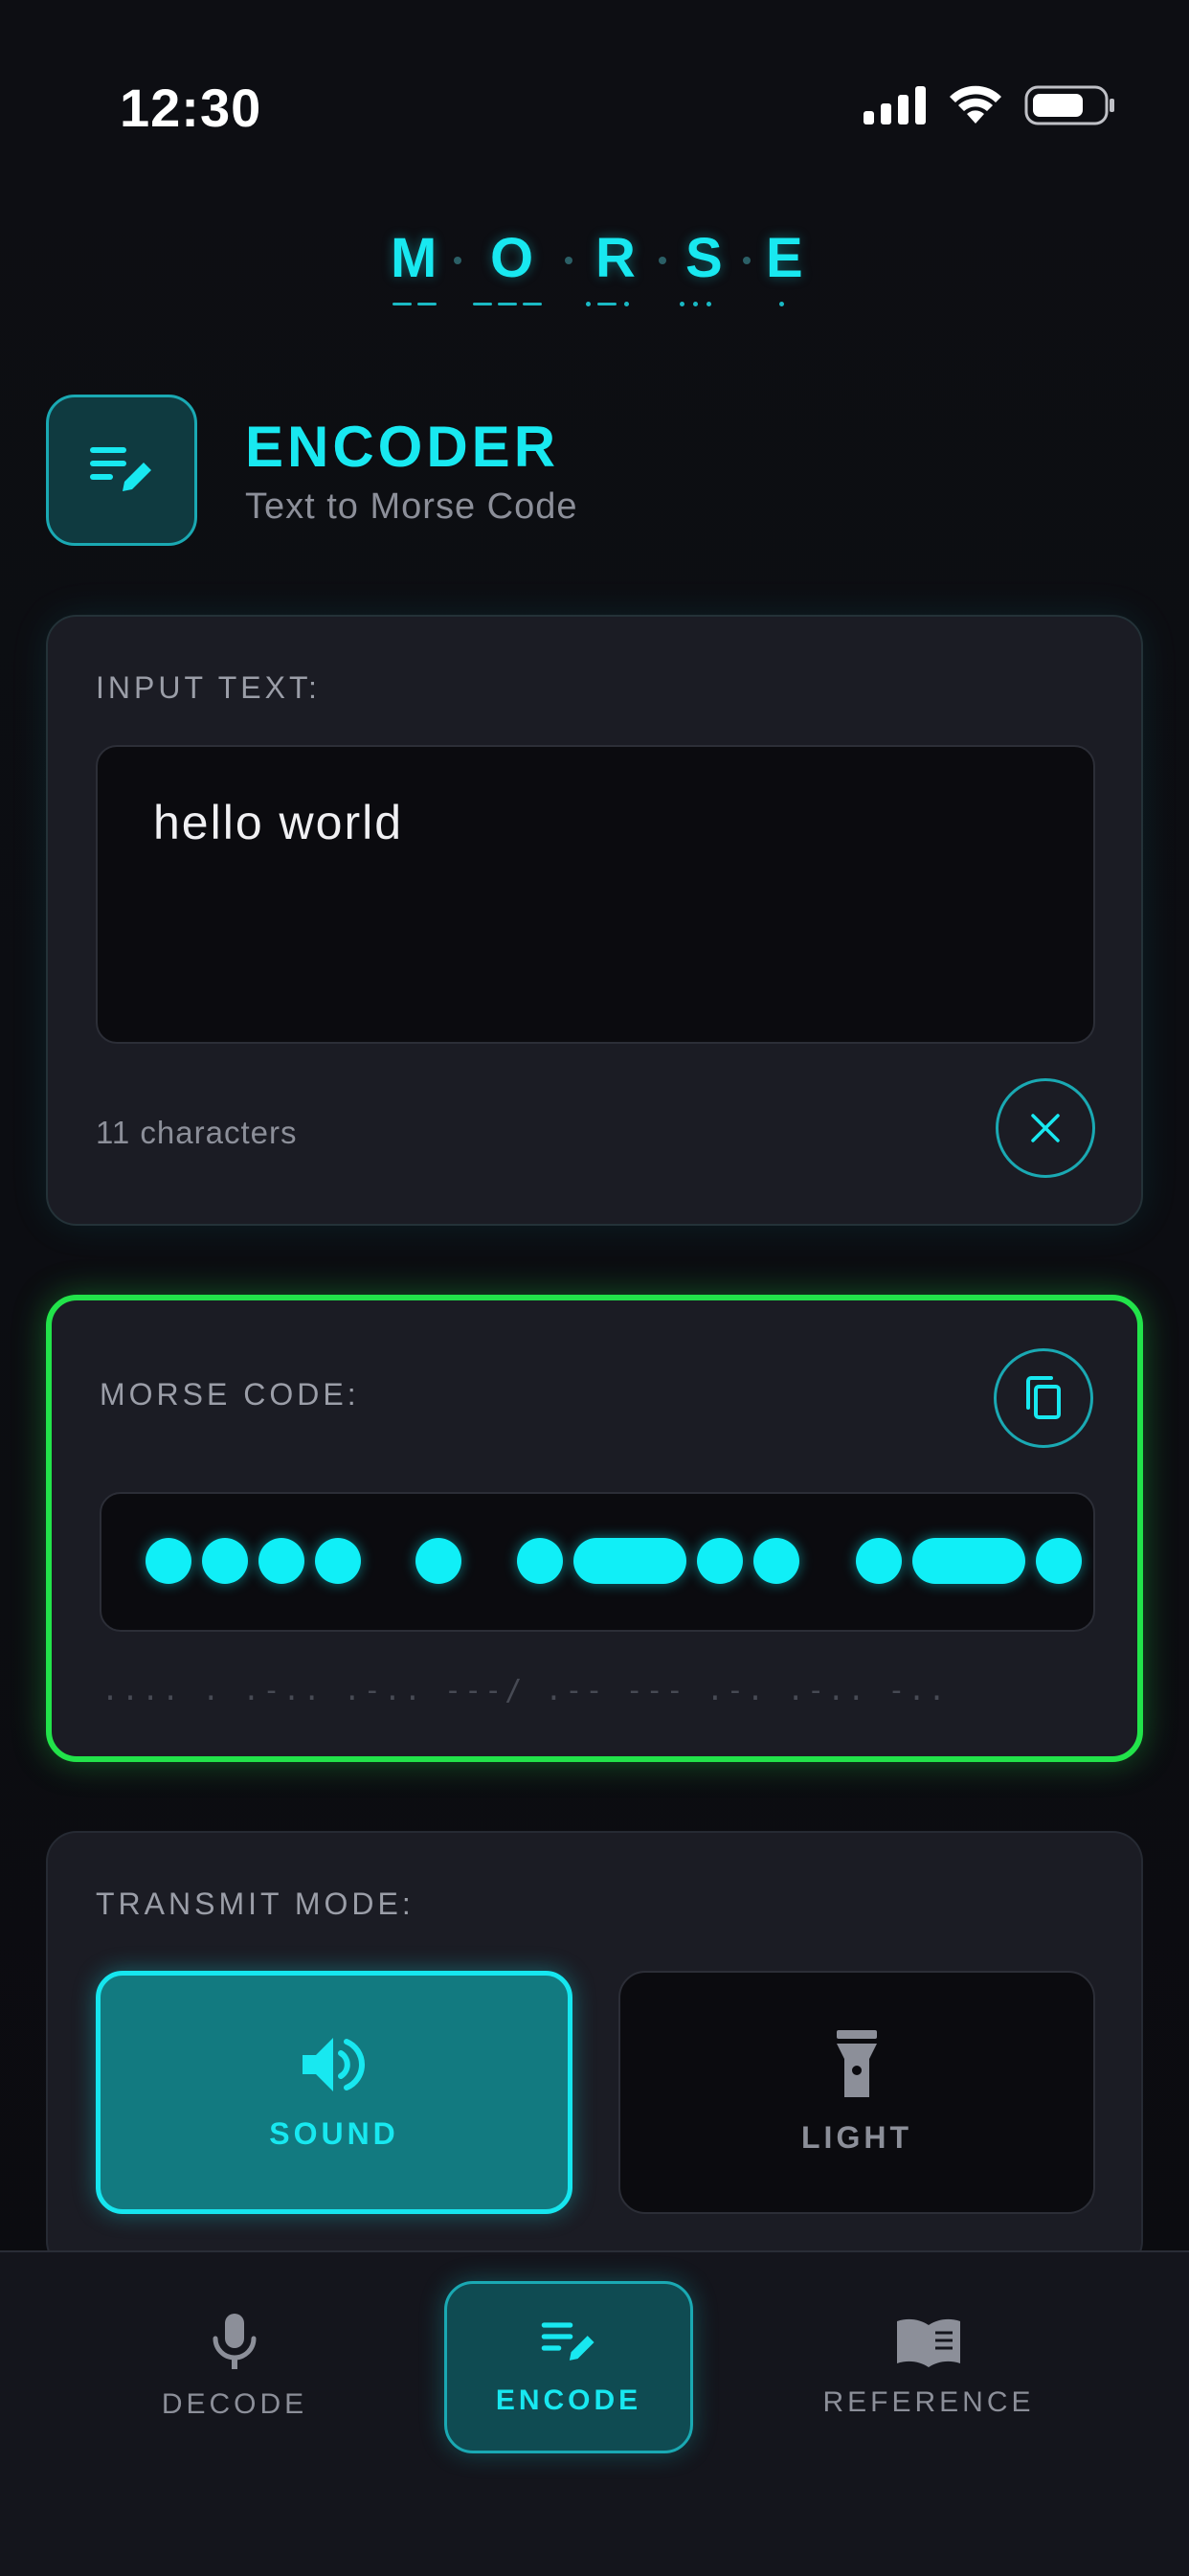 Image resolution: width=1189 pixels, height=2576 pixels. I want to click on flashlight-icon, so click(857, 2063).